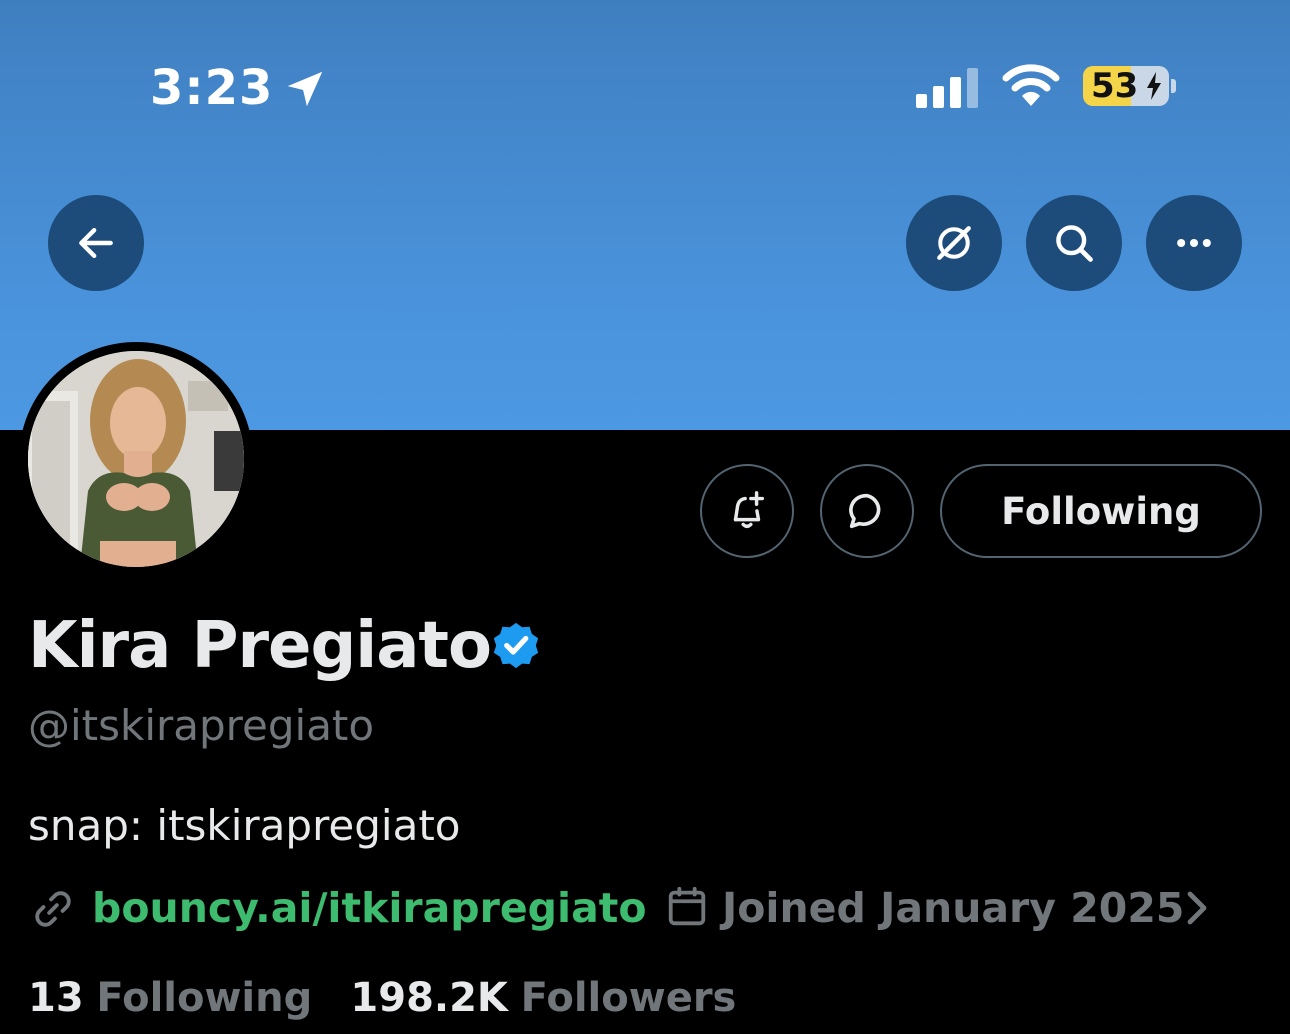 The width and height of the screenshot is (1290, 1034). What do you see at coordinates (204, 998) in the screenshot?
I see `following-label: Following` at bounding box center [204, 998].